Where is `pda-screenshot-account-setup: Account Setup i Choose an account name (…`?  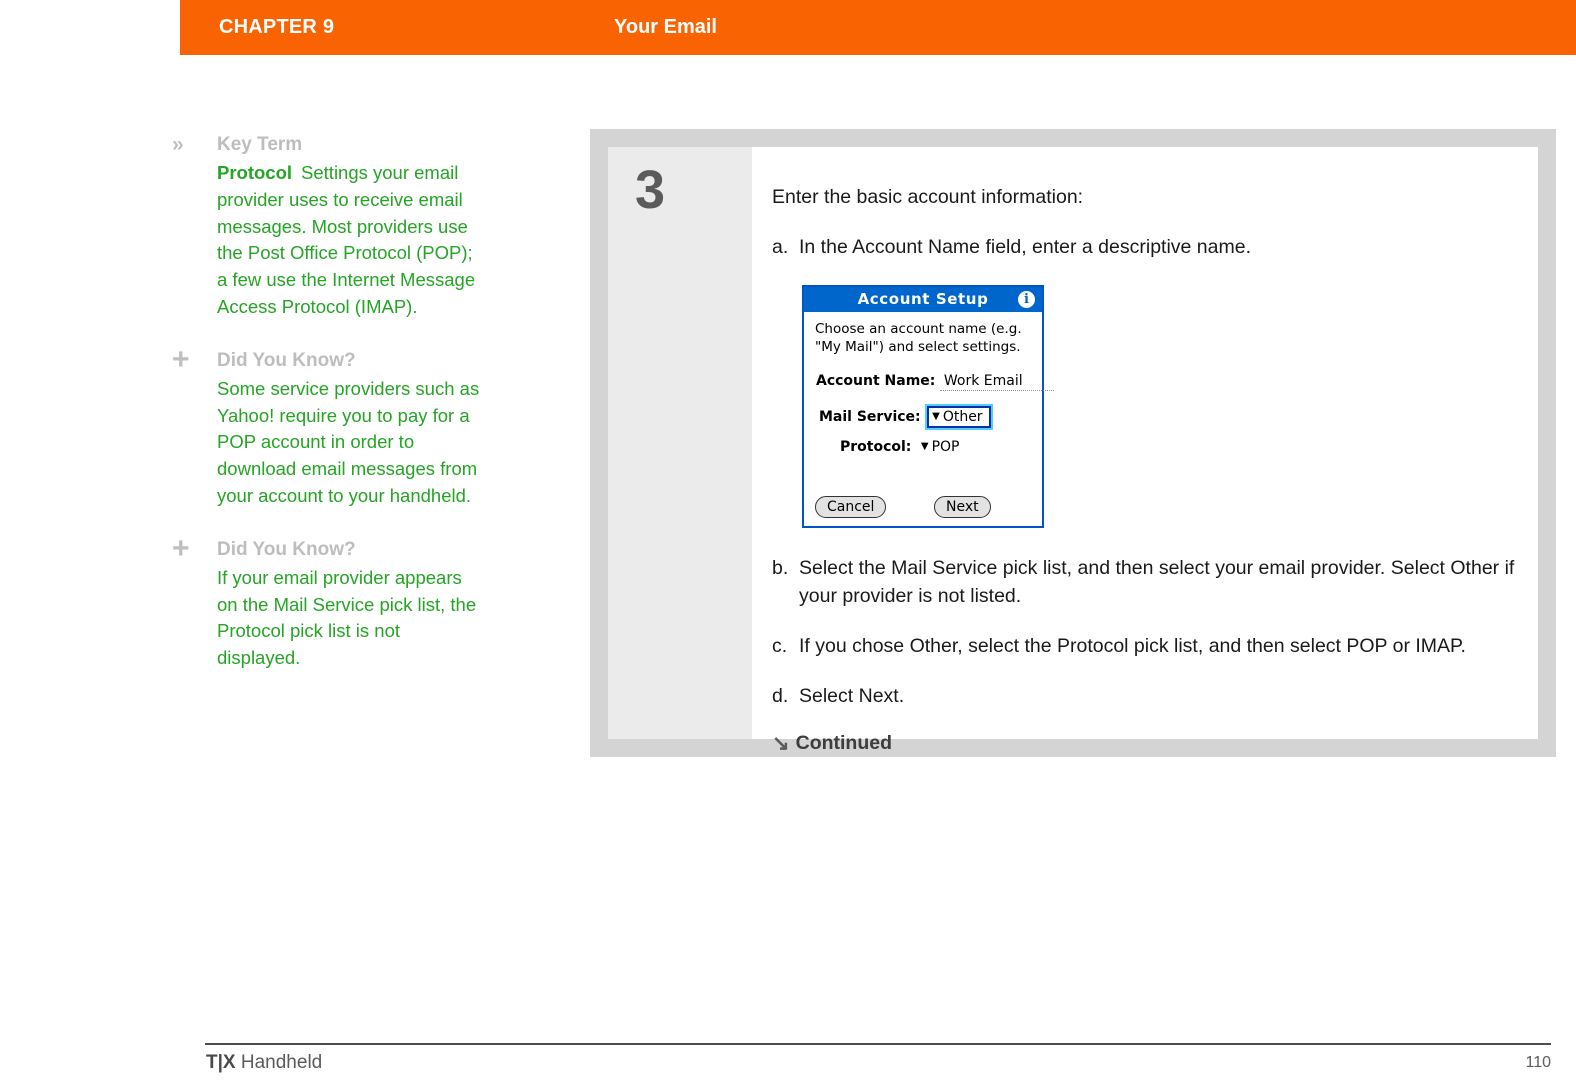
pda-screenshot-account-setup: Account Setup i Choose an account name (… is located at coordinates (928, 406).